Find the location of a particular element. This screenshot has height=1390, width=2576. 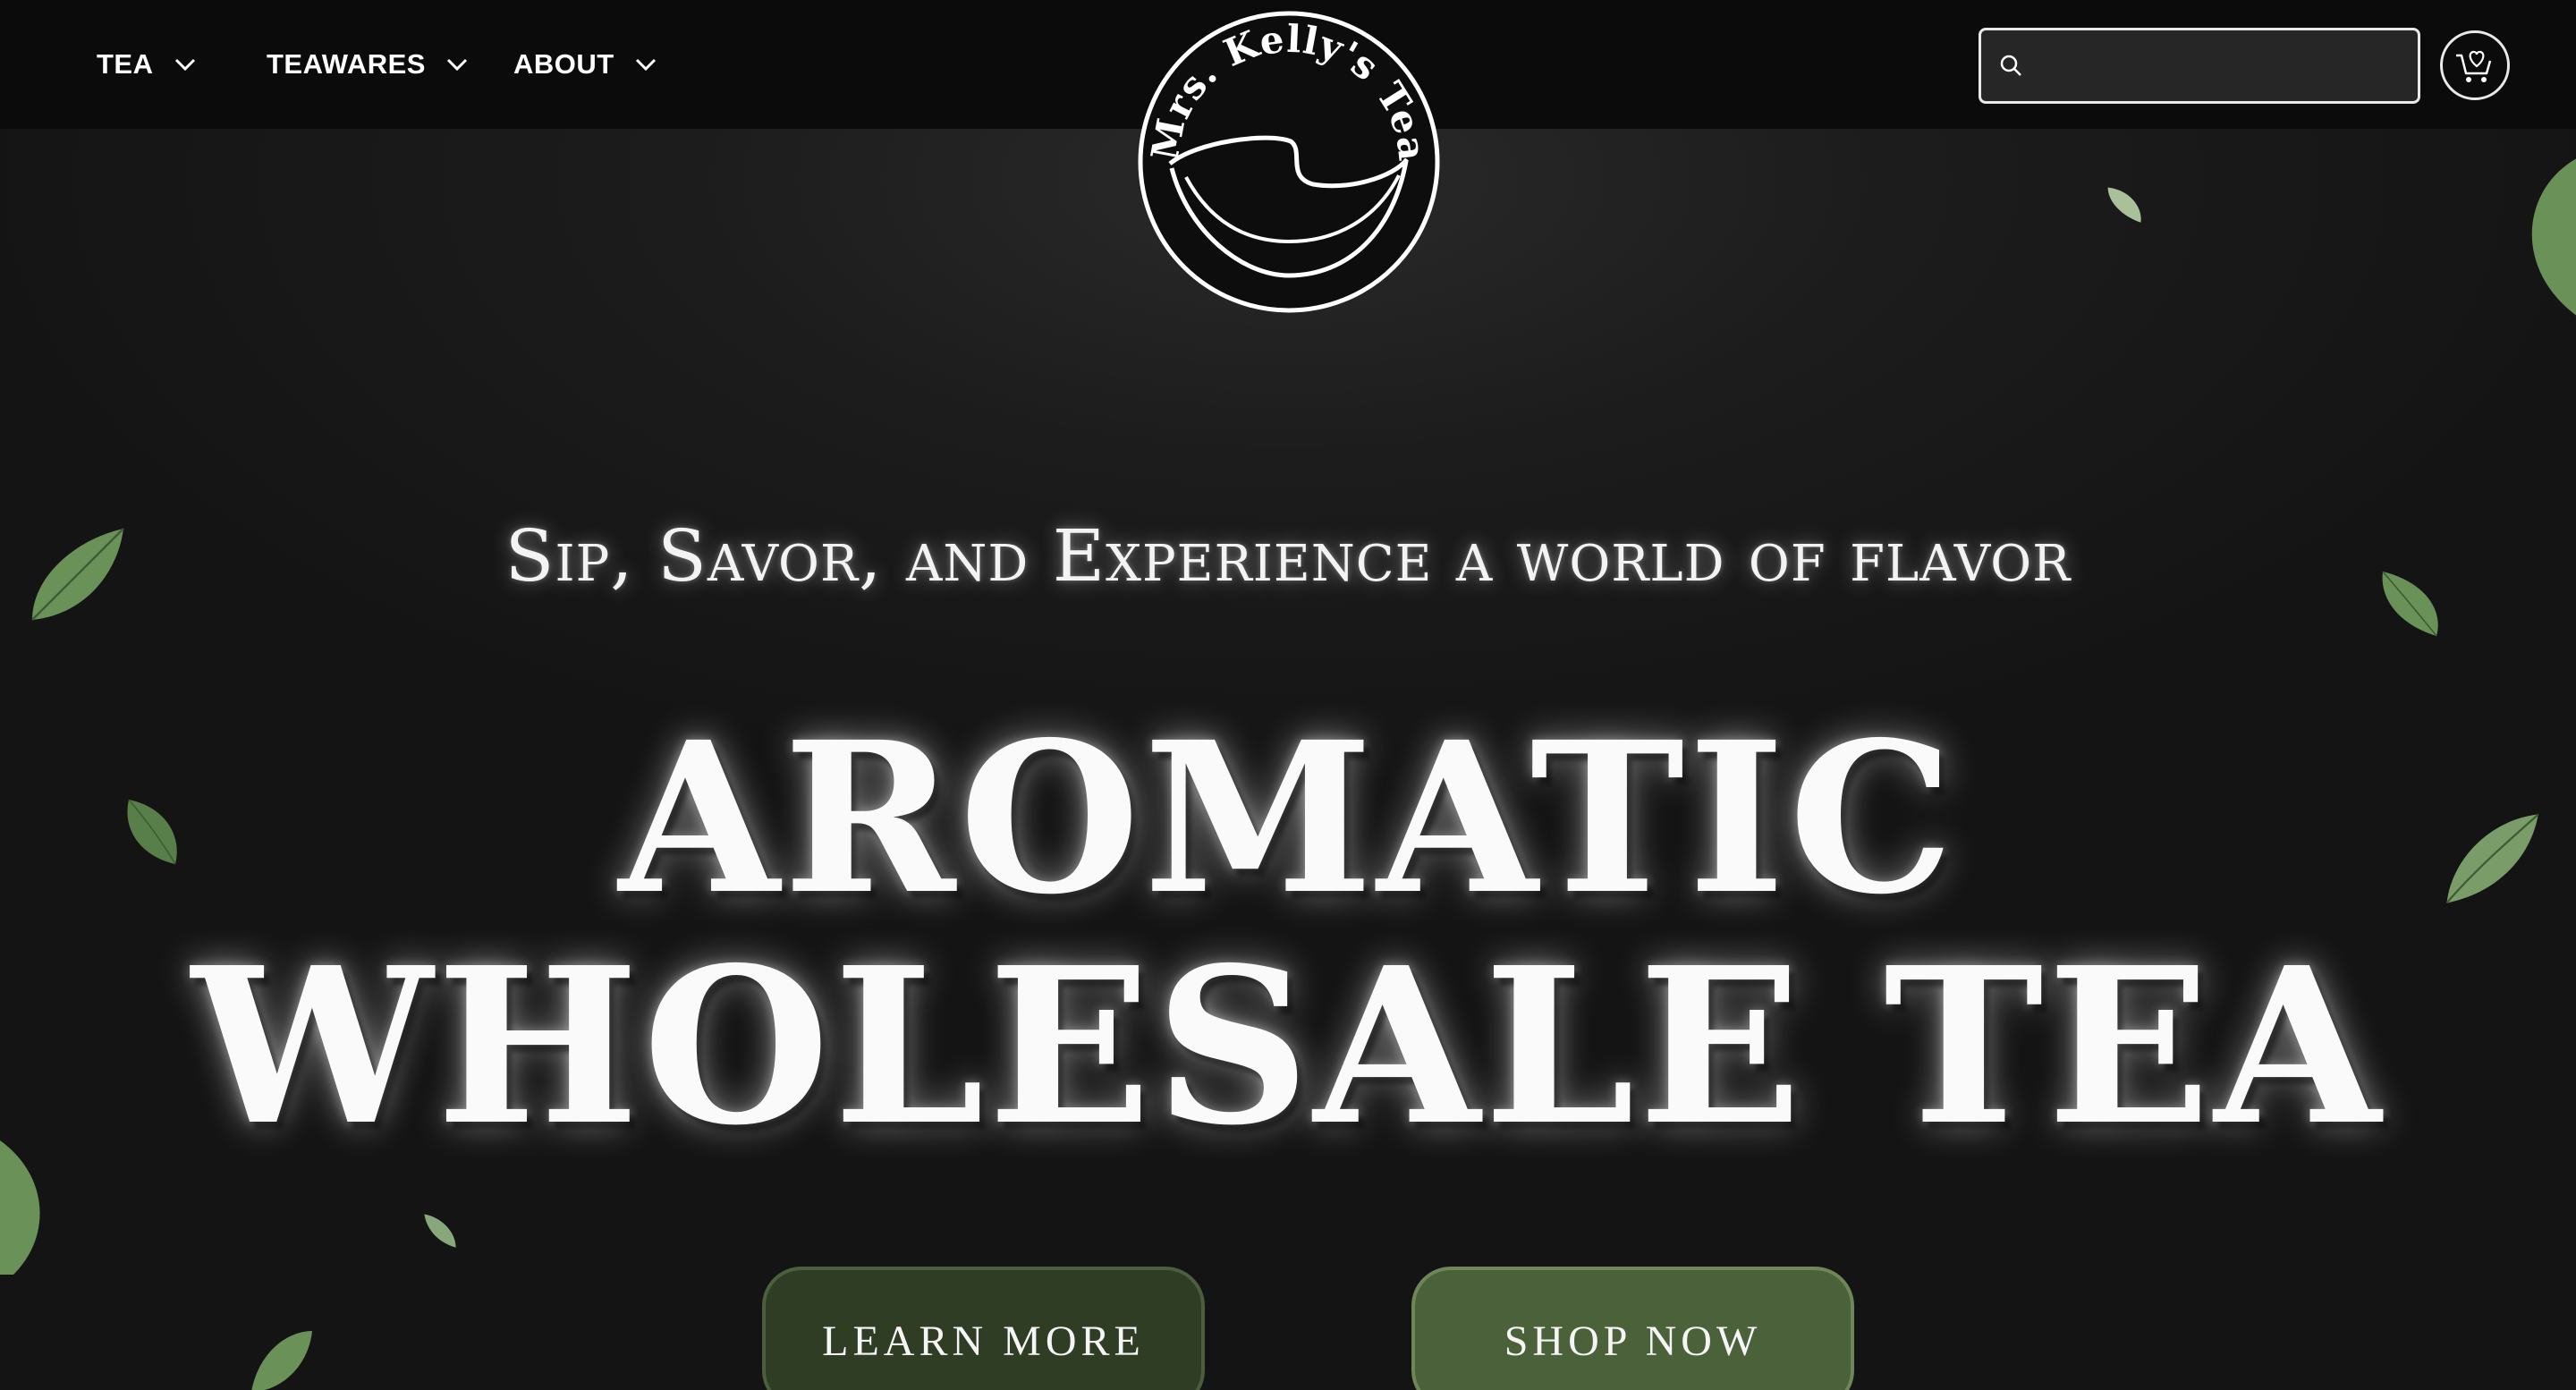

nav-item-label: ABOUT is located at coordinates (563, 64).